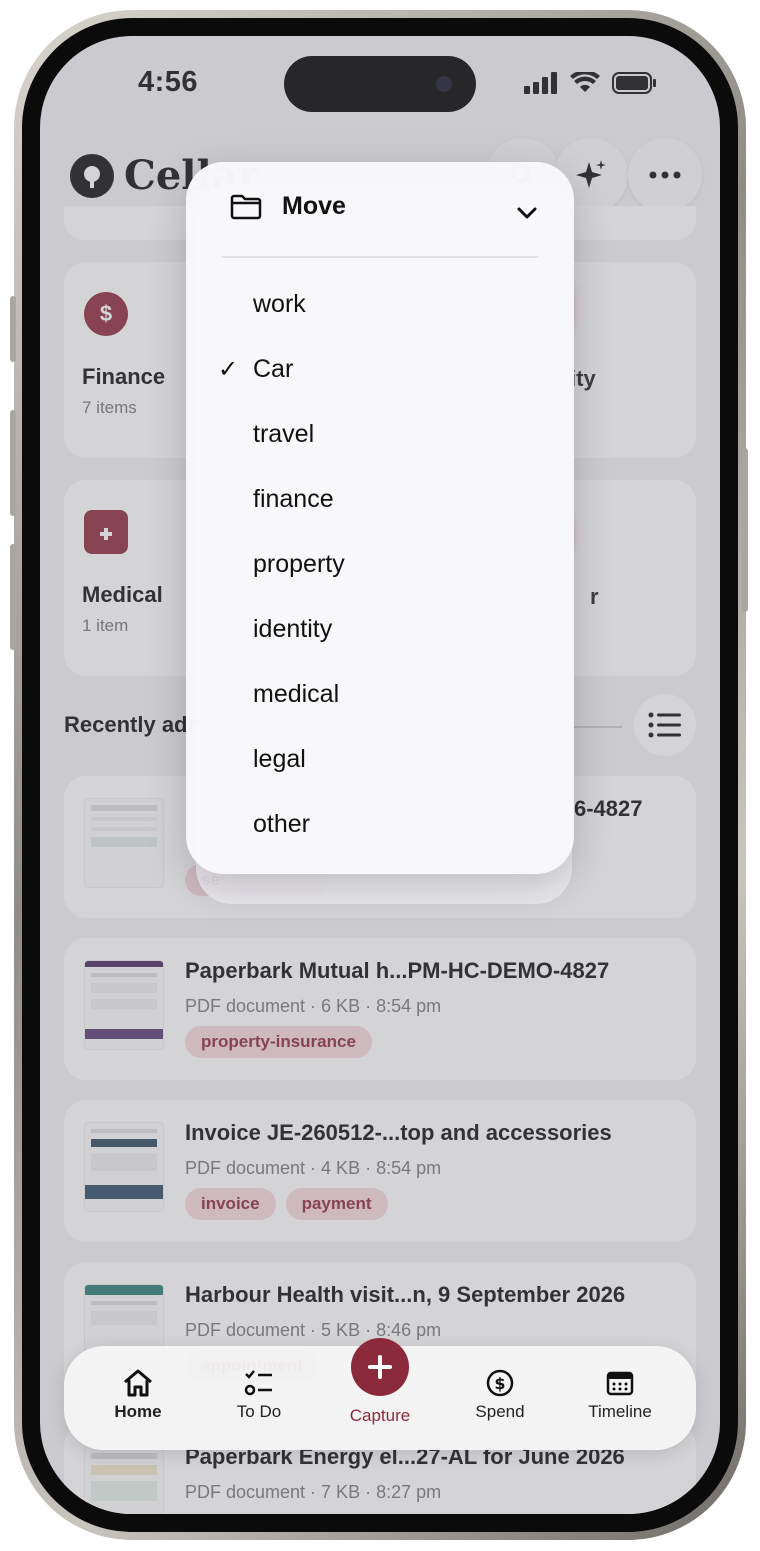  I want to click on menu-item-label: legal, so click(279, 759).